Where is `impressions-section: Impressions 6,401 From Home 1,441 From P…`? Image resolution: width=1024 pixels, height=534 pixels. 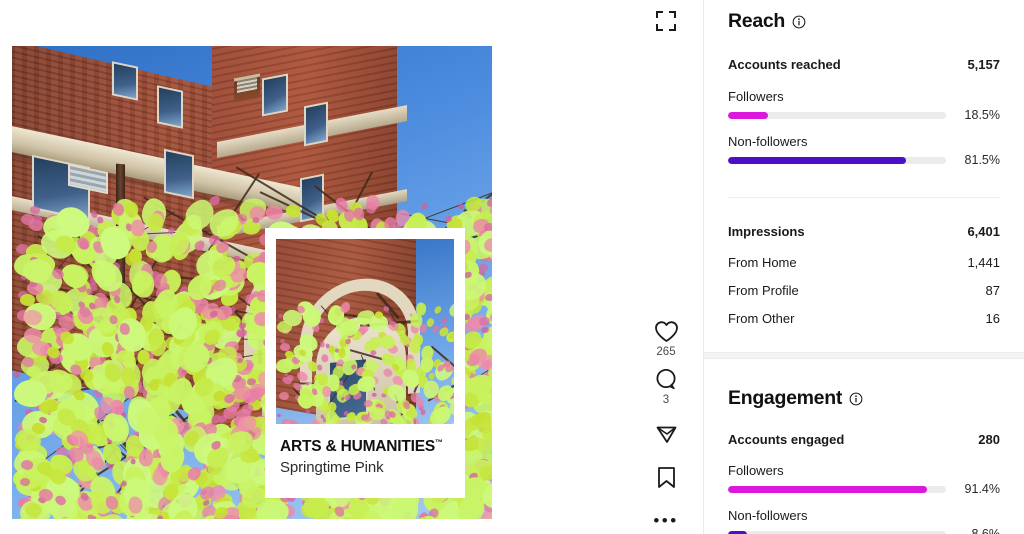 impressions-section: Impressions 6,401 From Home 1,441 From P… is located at coordinates (864, 262).